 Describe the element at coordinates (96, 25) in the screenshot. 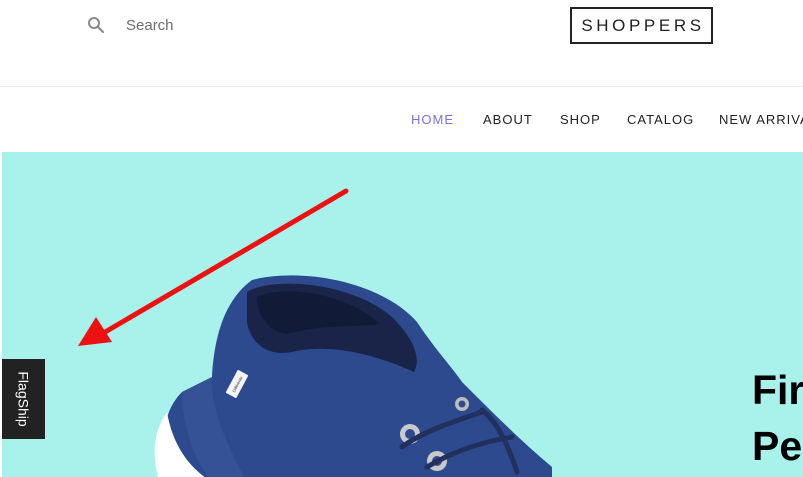

I see `search-icon` at that location.